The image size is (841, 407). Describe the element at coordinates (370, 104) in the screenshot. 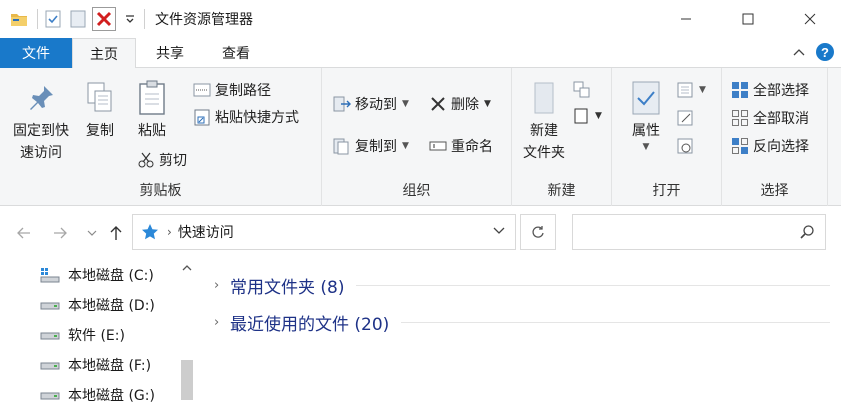

I see `move-to-button: 移动到 ▼` at that location.